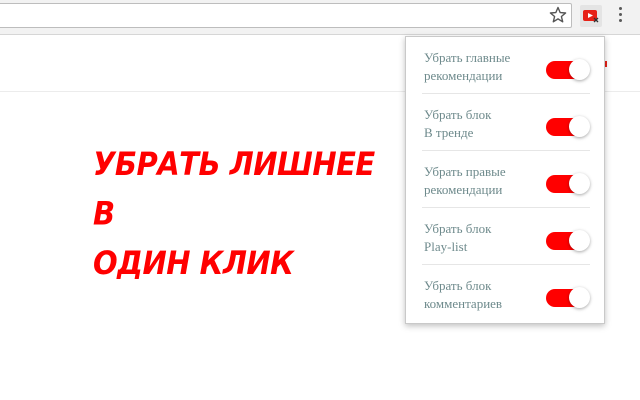  What do you see at coordinates (286, 15) in the screenshot?
I see `address-bar` at bounding box center [286, 15].